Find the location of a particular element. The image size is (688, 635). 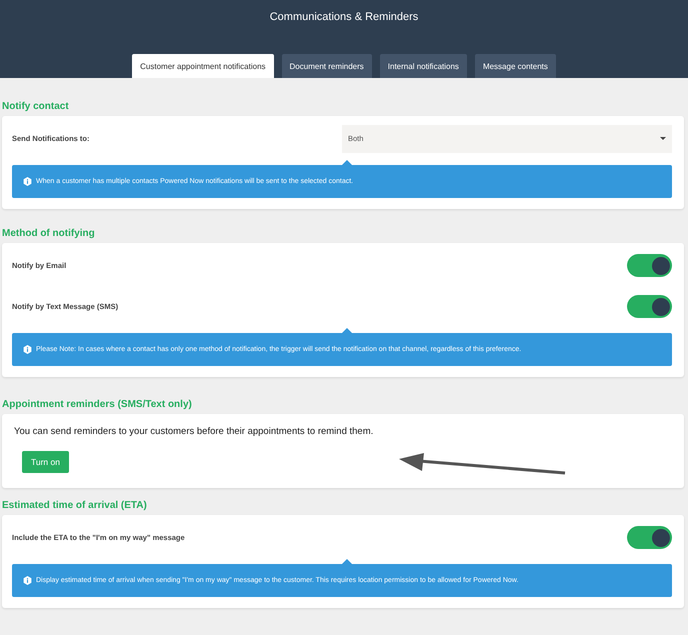

tab: Document reminders is located at coordinates (327, 66).